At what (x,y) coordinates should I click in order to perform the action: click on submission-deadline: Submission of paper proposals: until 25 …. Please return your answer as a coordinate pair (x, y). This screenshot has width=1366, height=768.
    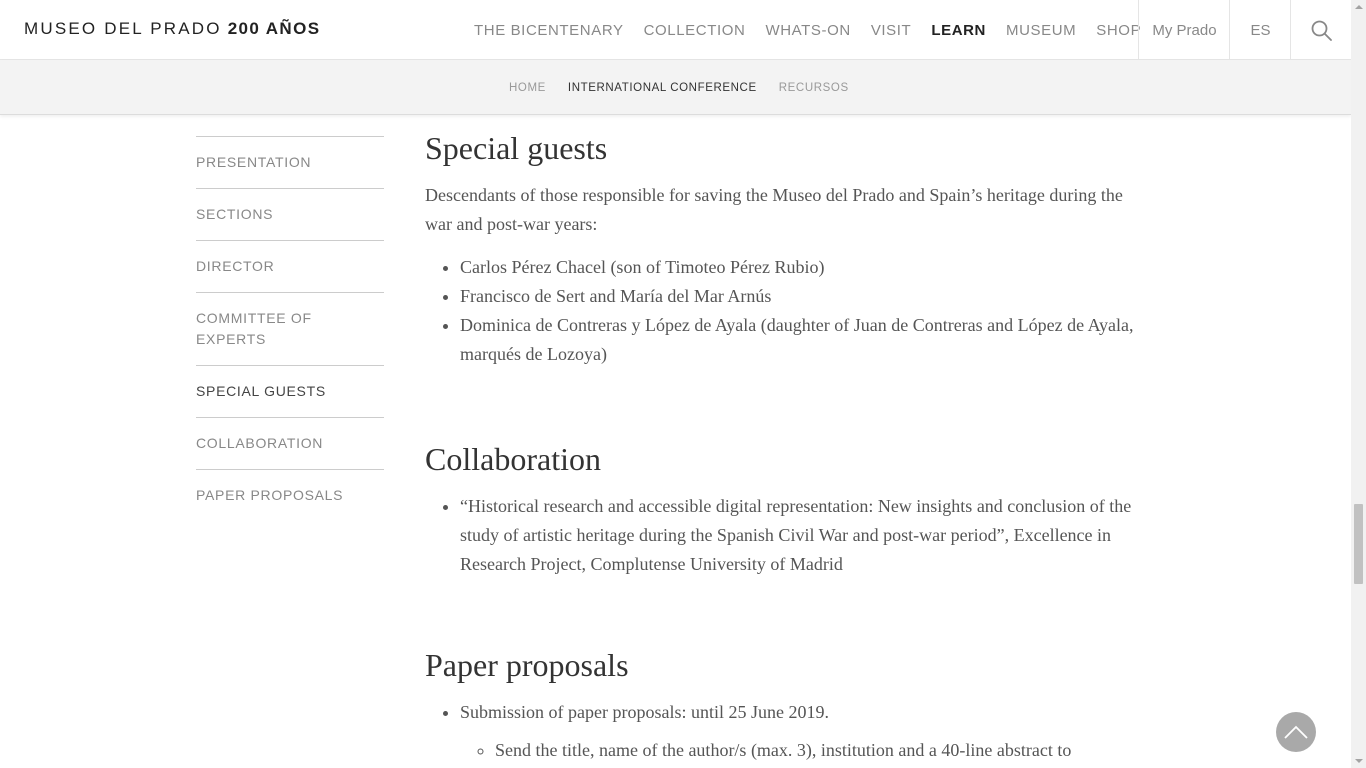
    Looking at the image, I should click on (644, 712).